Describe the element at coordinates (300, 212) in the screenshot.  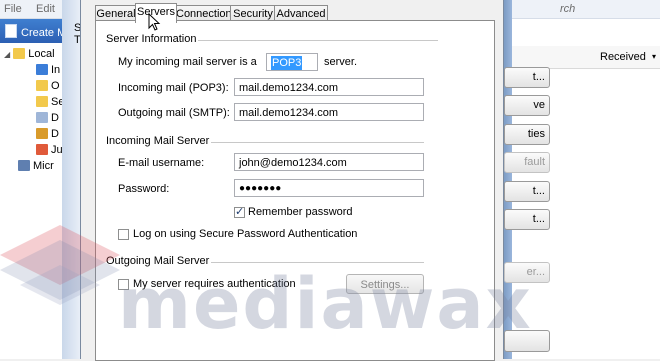
I see `remember-password-label: Remember password` at that location.